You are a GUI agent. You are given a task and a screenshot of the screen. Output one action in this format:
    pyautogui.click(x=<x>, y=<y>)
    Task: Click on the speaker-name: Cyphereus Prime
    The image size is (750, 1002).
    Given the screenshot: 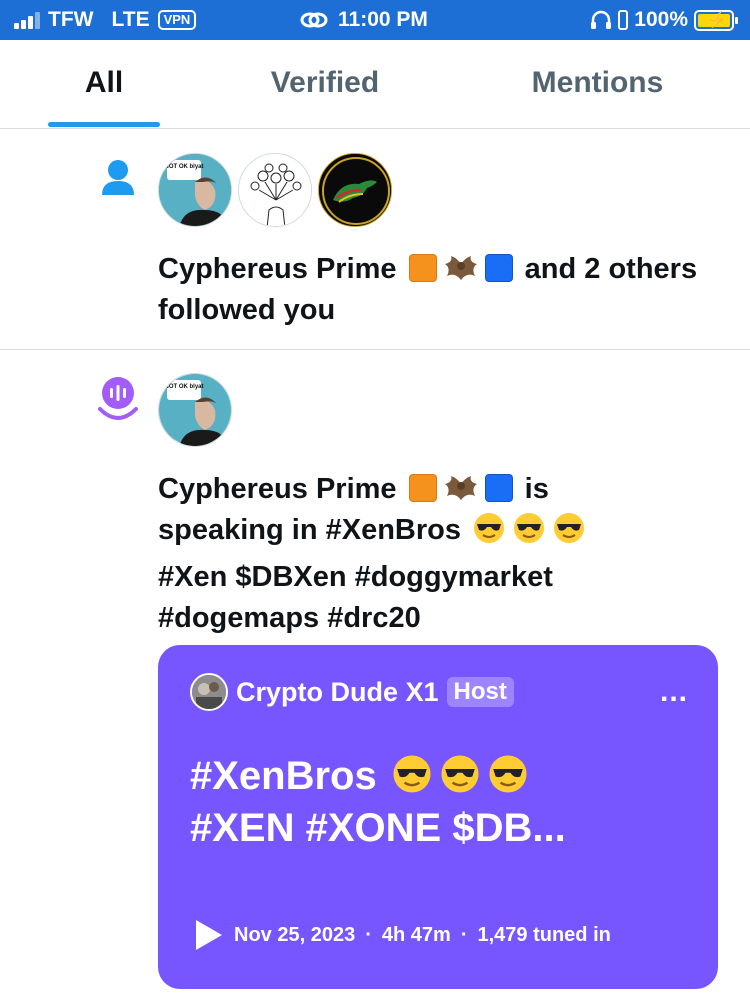 What is the action you would take?
    pyautogui.click(x=277, y=489)
    